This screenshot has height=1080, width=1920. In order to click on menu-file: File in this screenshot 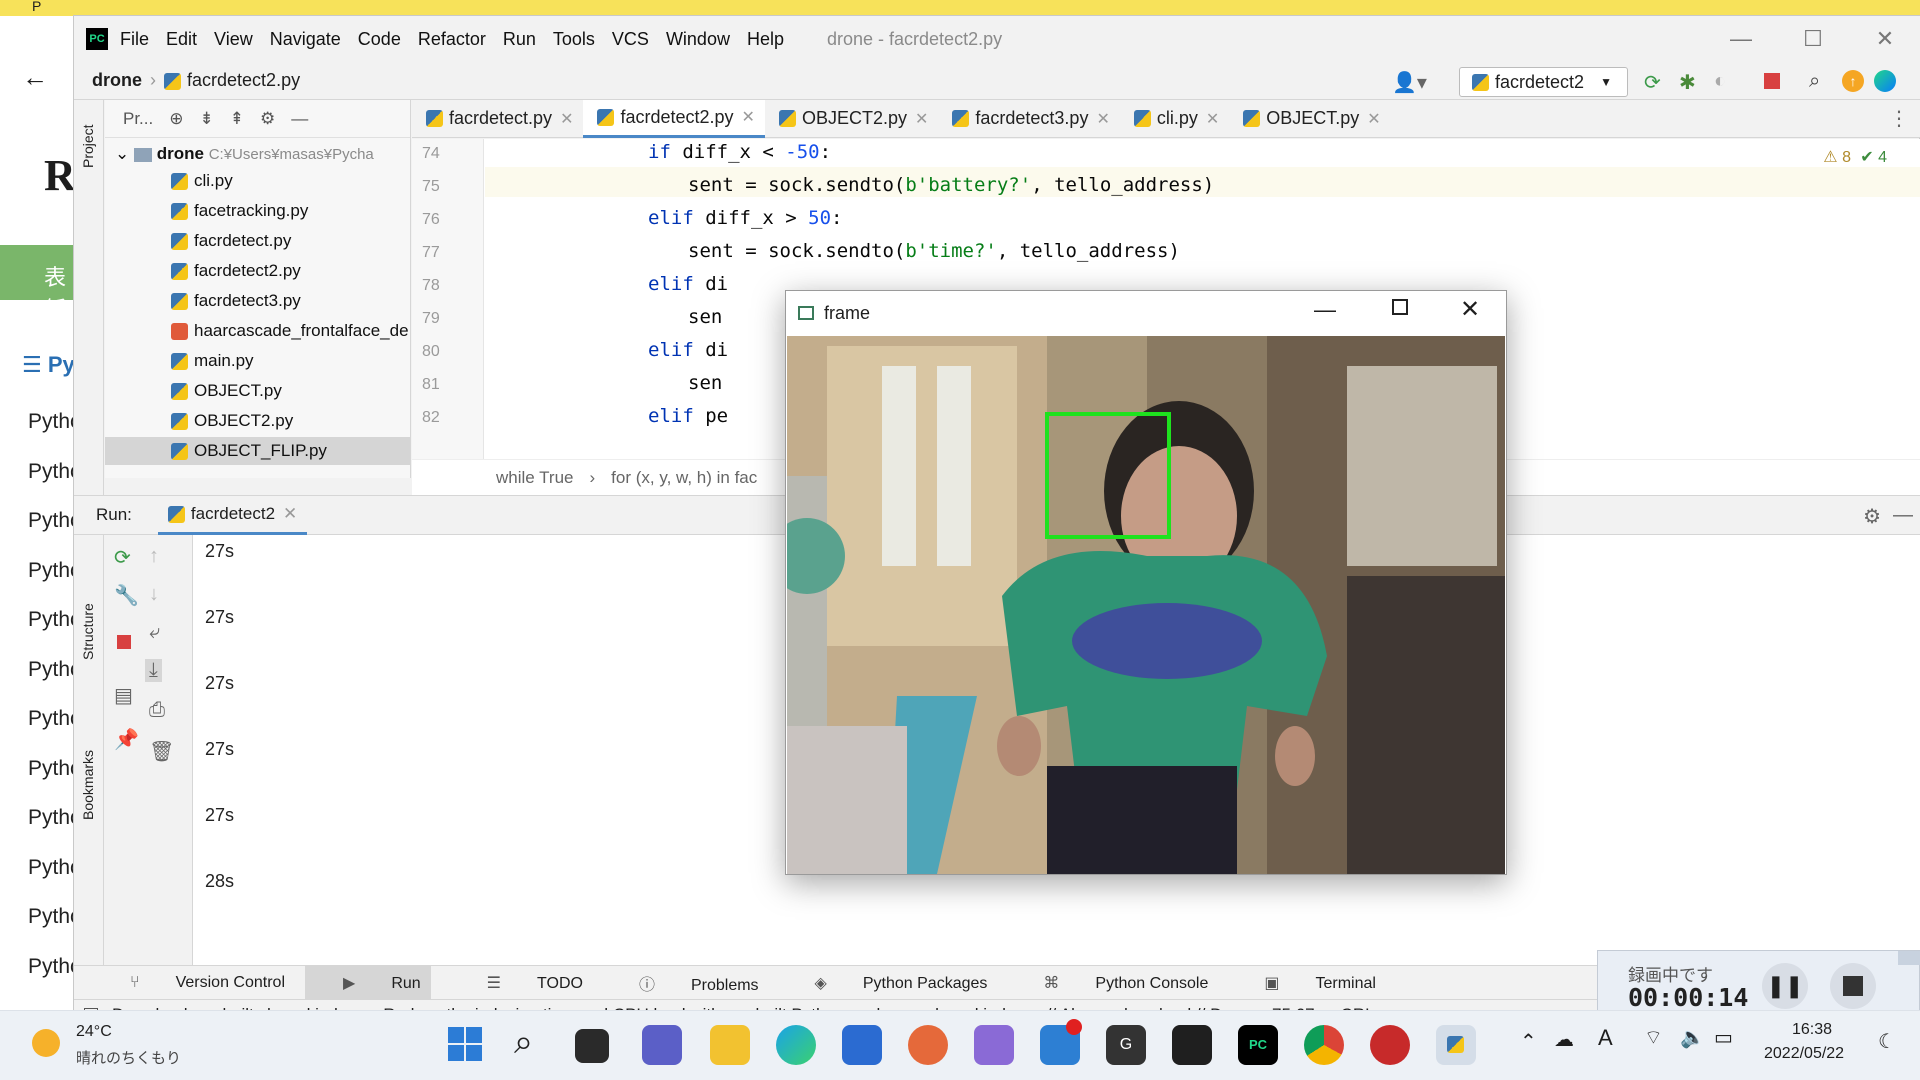, I will do `click(134, 39)`.